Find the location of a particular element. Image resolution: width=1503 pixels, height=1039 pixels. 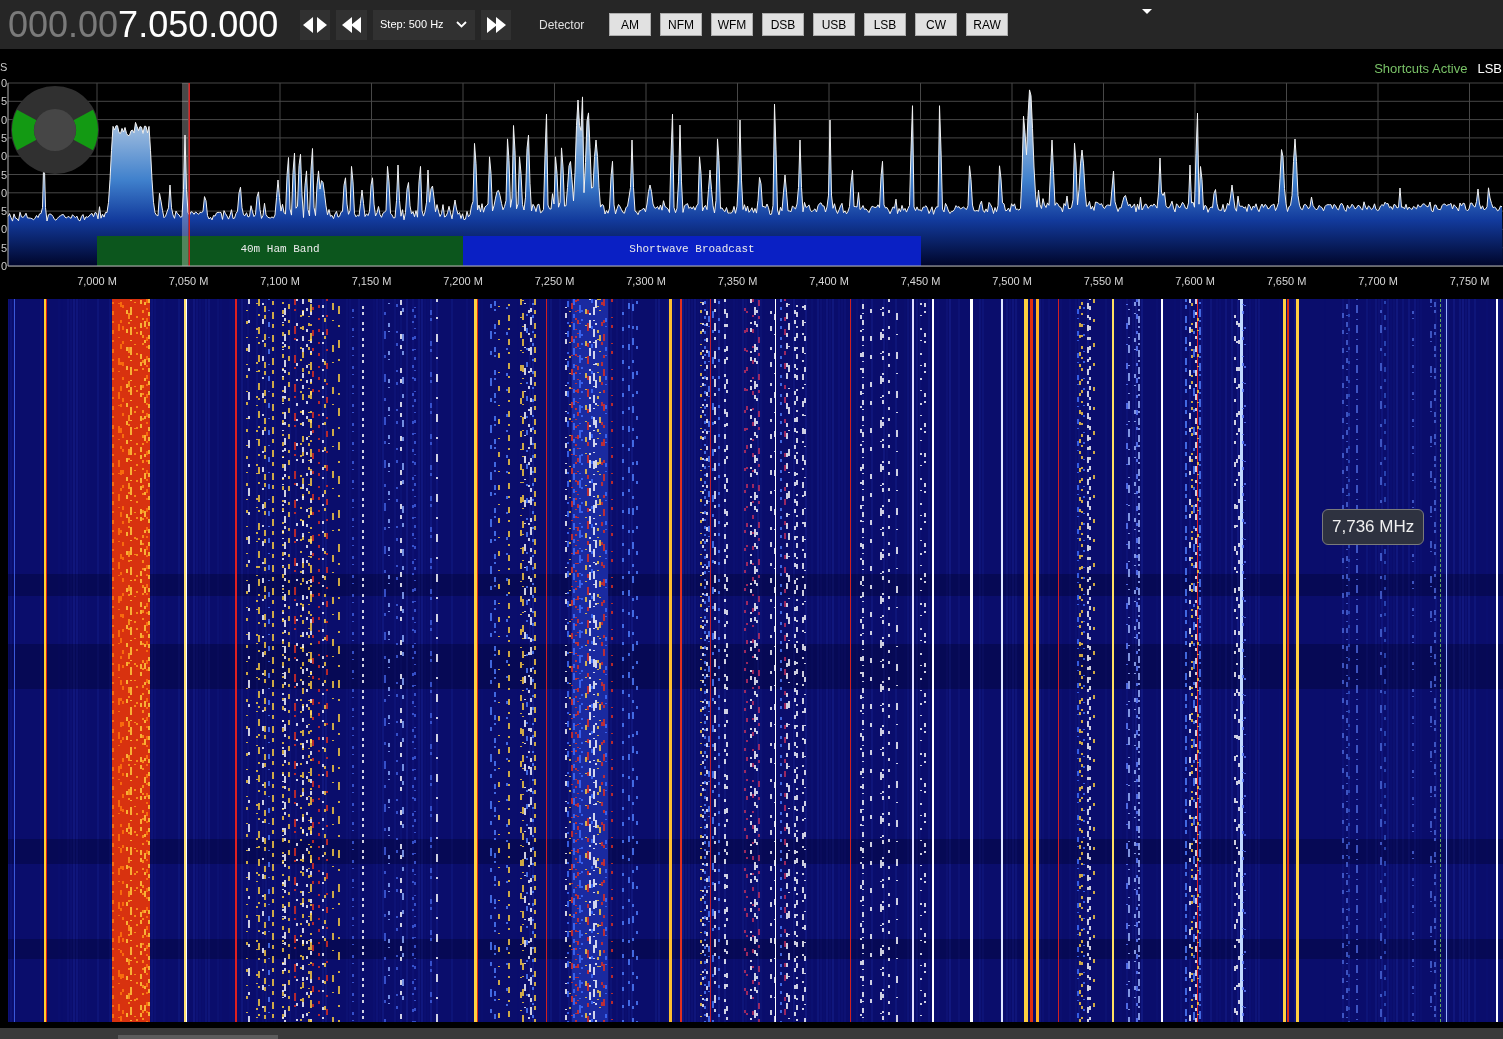

rewind-icon is located at coordinates (351, 24).